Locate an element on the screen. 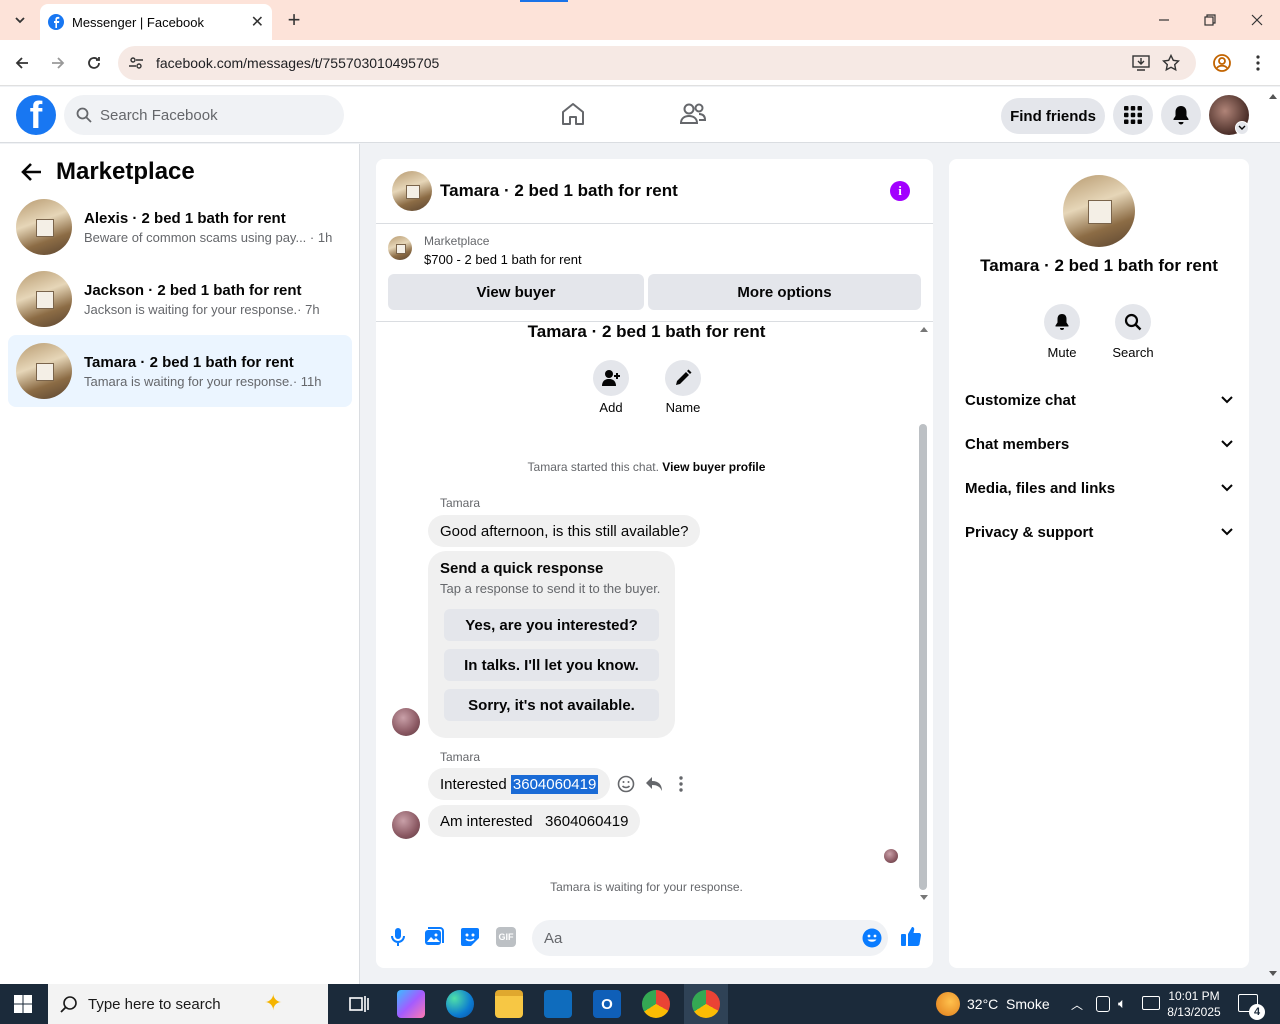 The image size is (1280, 1024). sticker-icon is located at coordinates (470, 937).